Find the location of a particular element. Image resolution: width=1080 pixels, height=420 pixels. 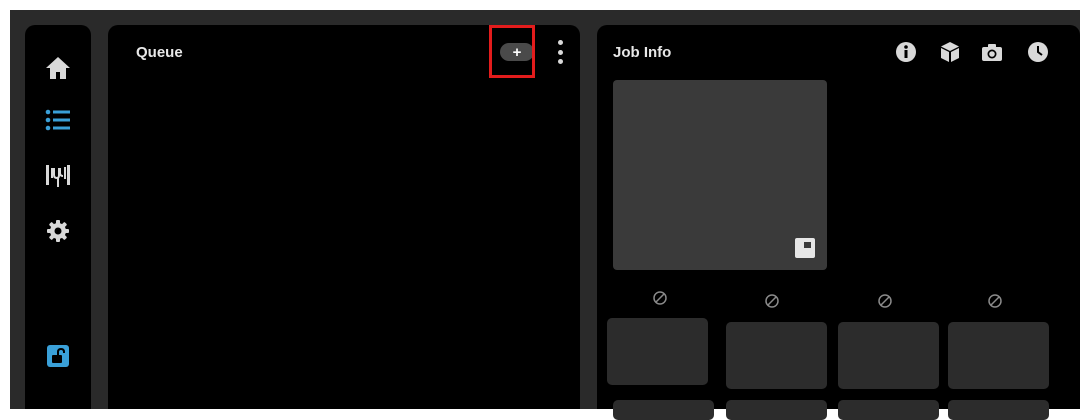

sidebar-item-home is located at coordinates (58, 68).